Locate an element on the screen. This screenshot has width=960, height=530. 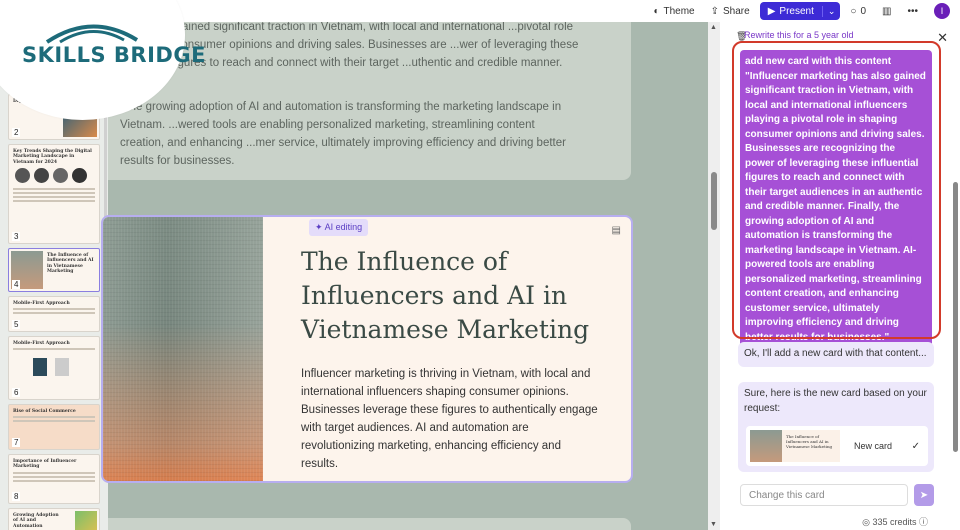
send-icon: ➤ is located at coordinates (924, 495).